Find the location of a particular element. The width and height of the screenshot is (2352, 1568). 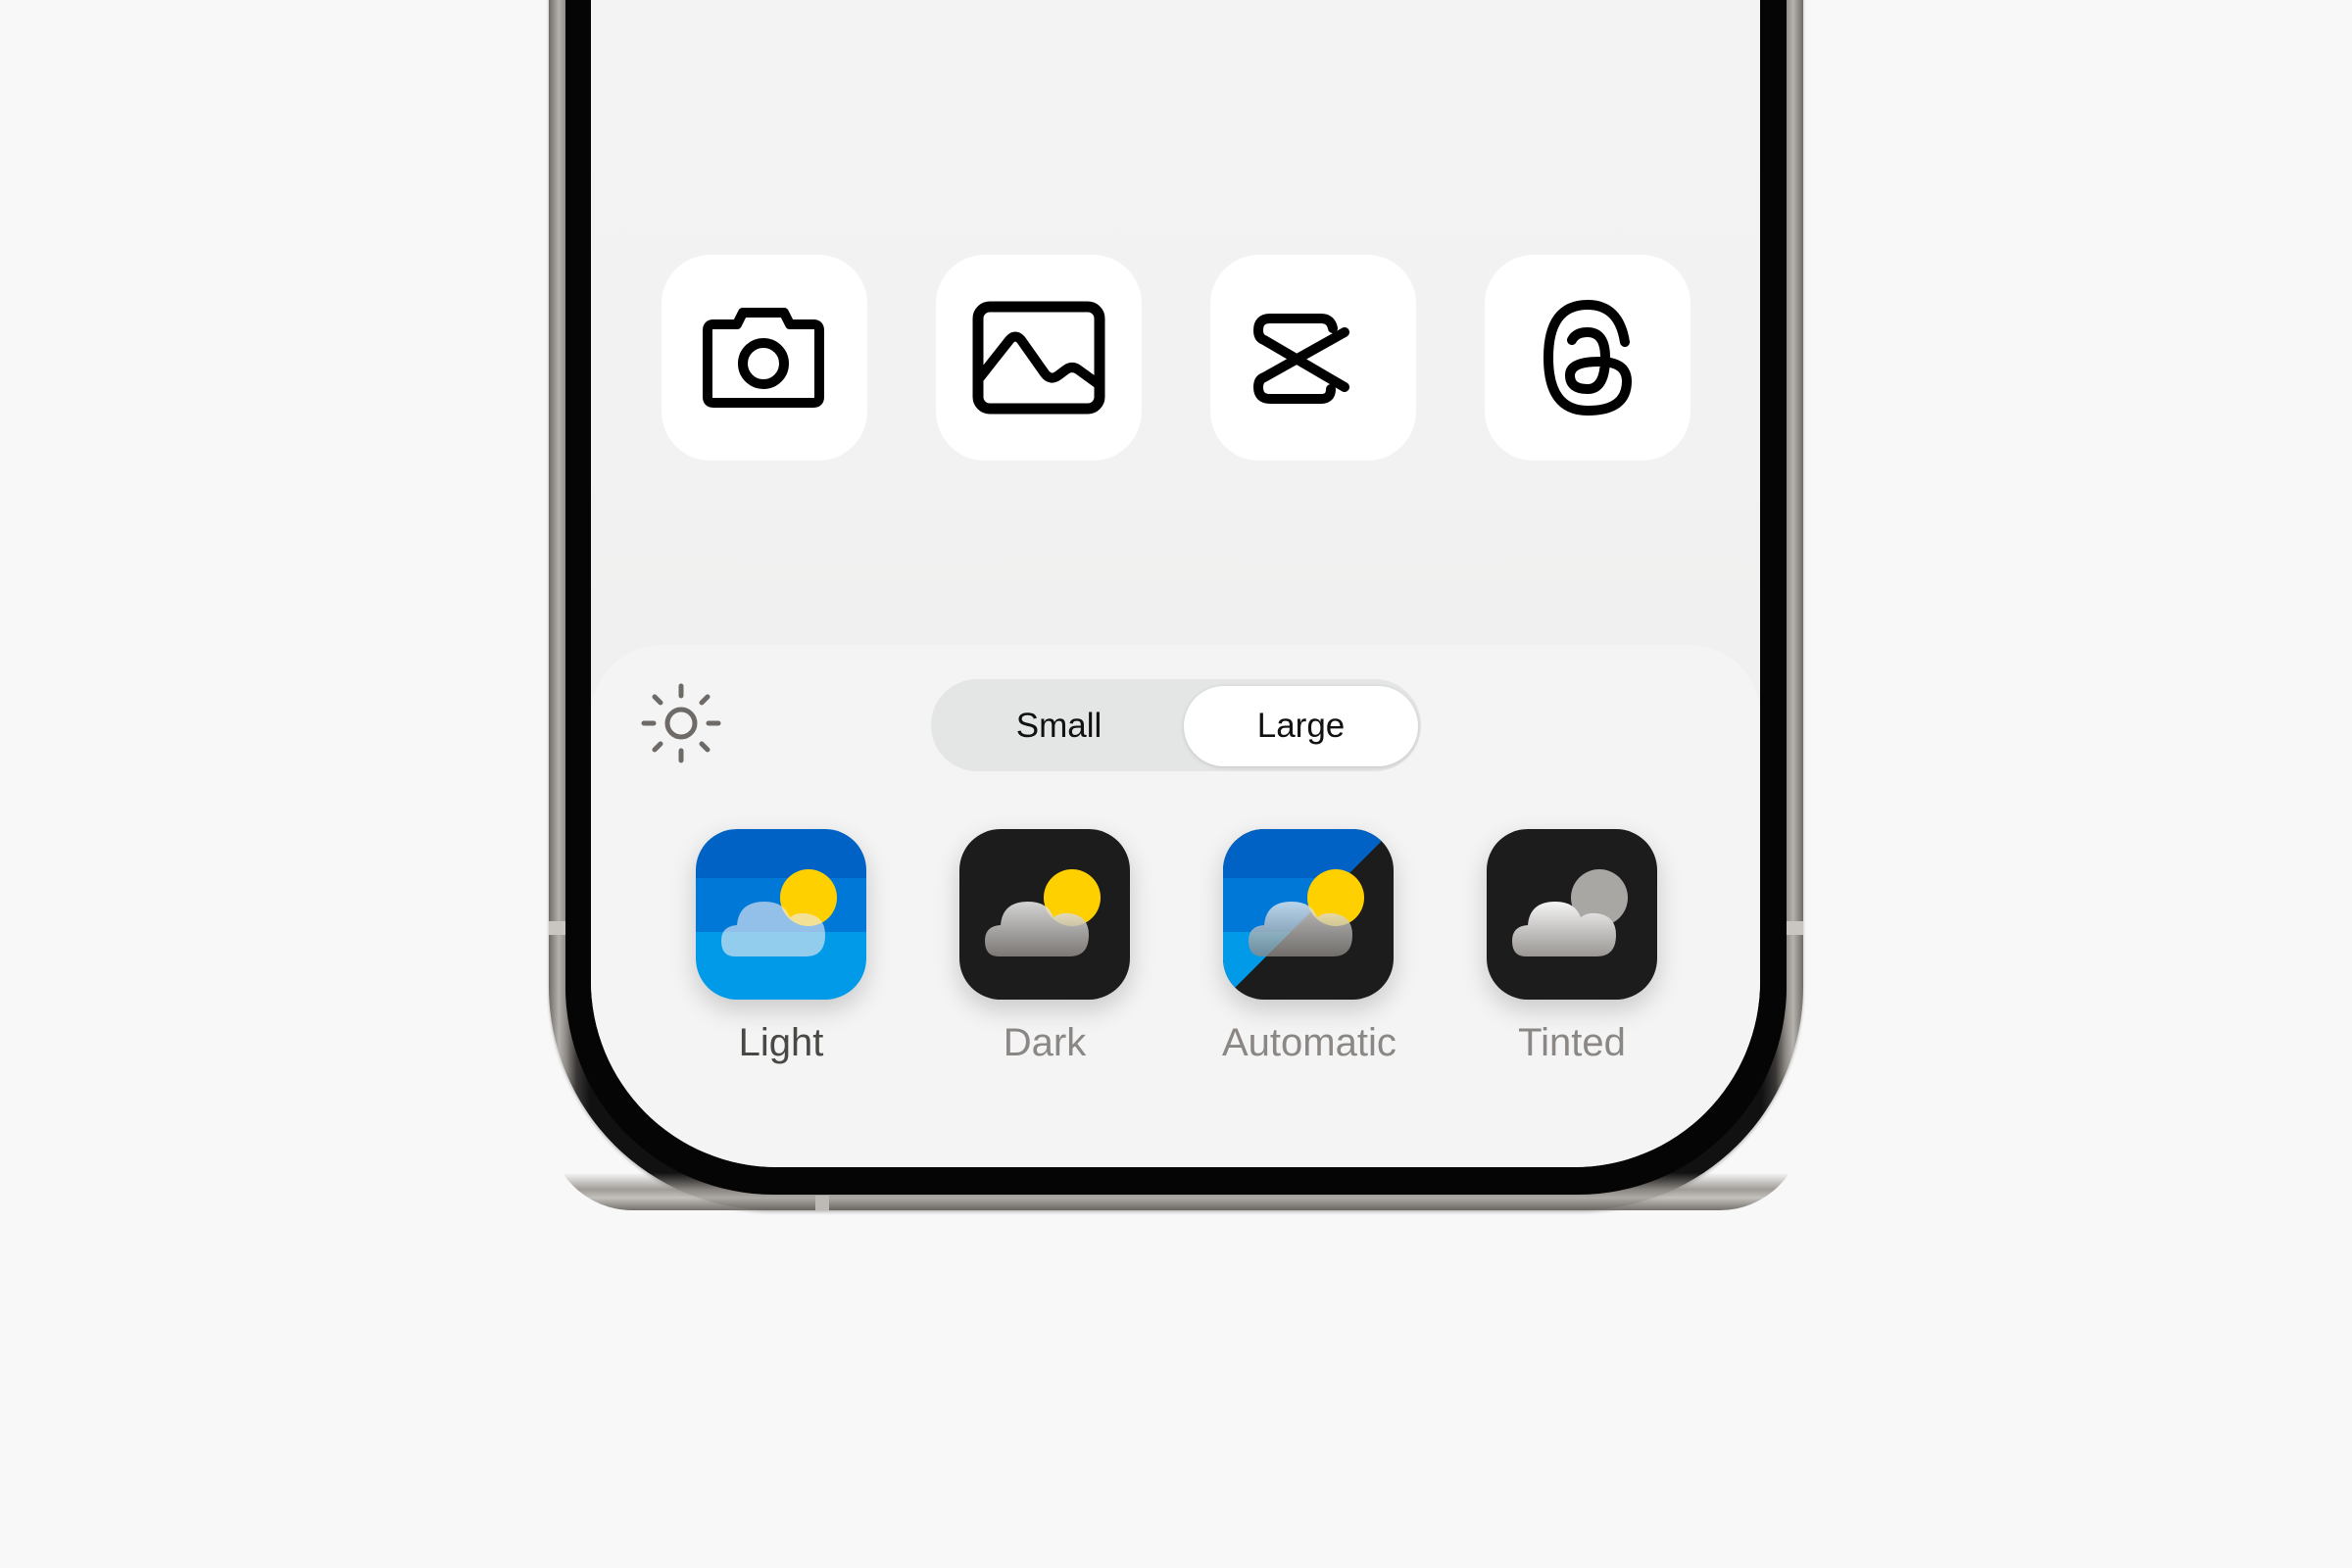

style-option-automatic: Automatic is located at coordinates (1309, 947).